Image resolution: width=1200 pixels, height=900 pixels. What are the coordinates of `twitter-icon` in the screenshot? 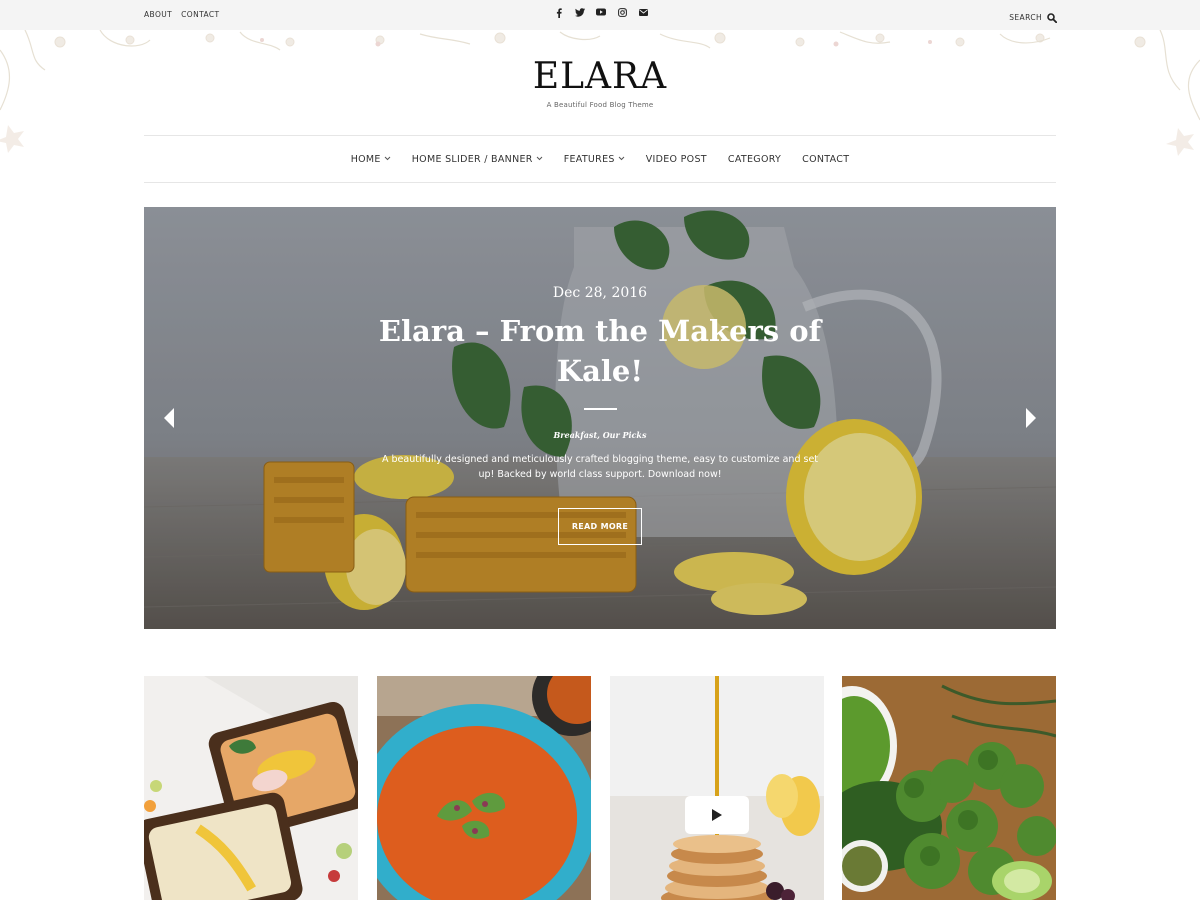 It's located at (580, 14).